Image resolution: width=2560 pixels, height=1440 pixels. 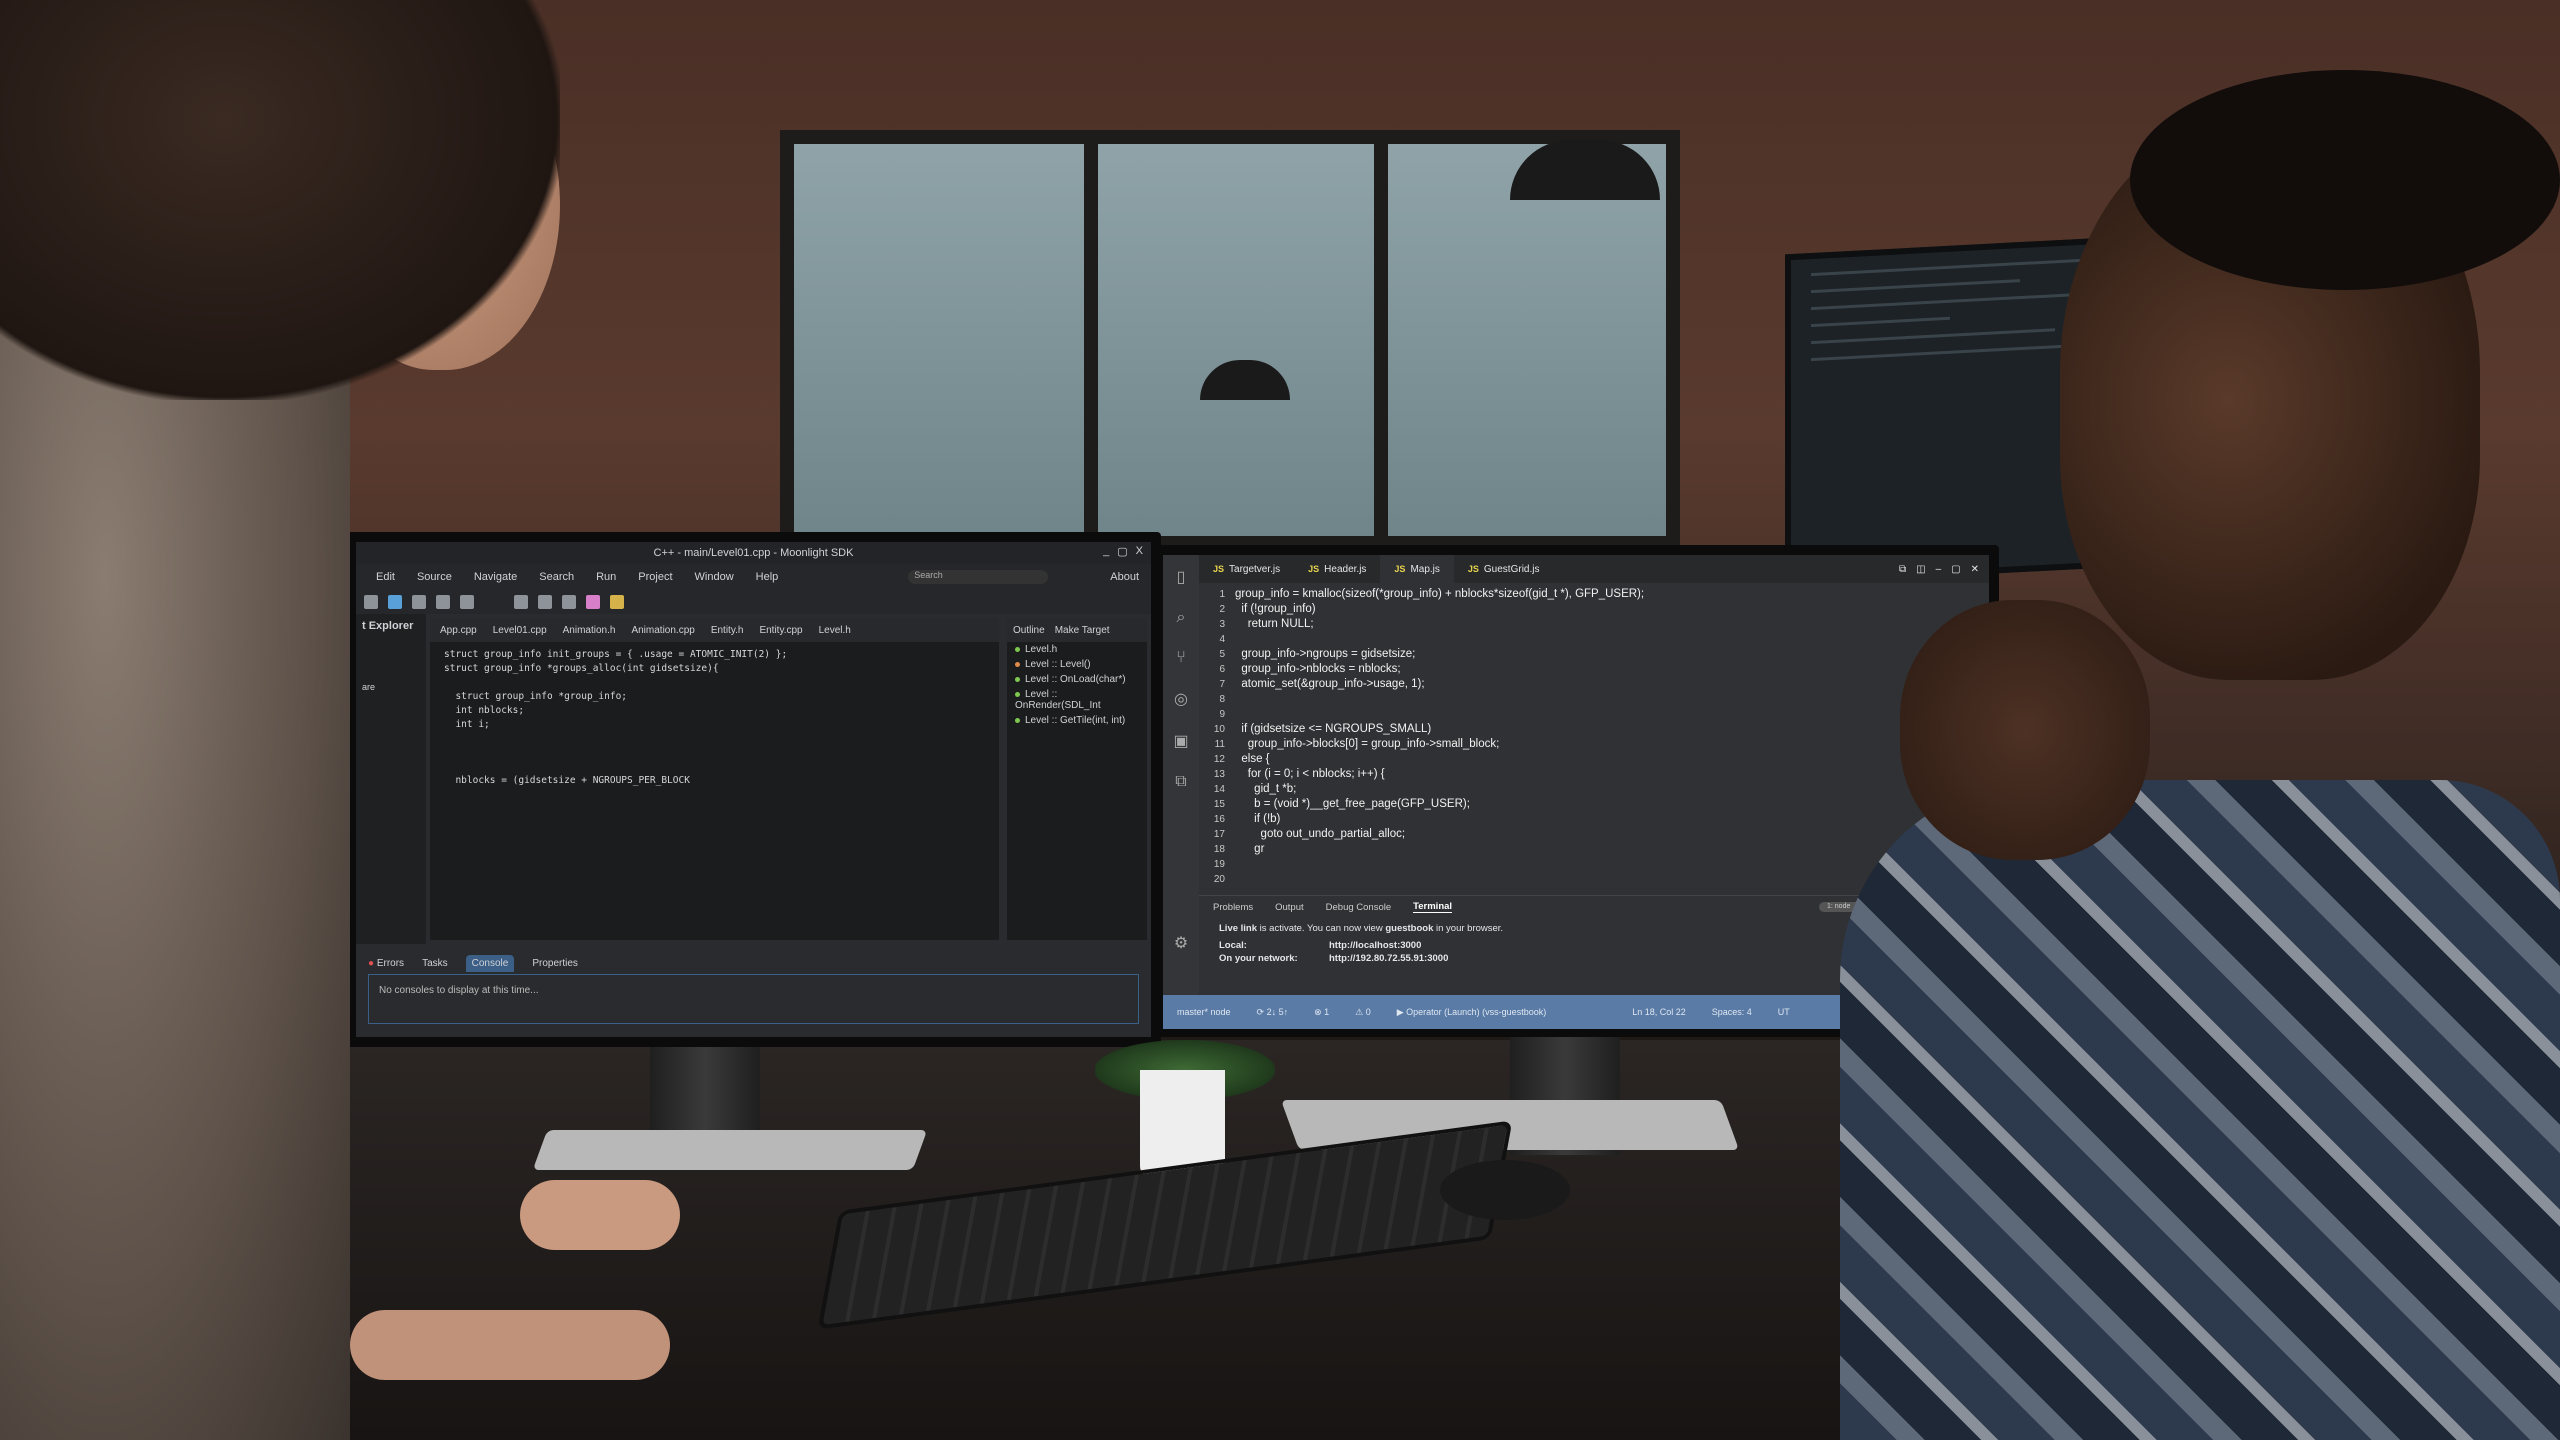 What do you see at coordinates (569, 602) in the screenshot?
I see `device-icon` at bounding box center [569, 602].